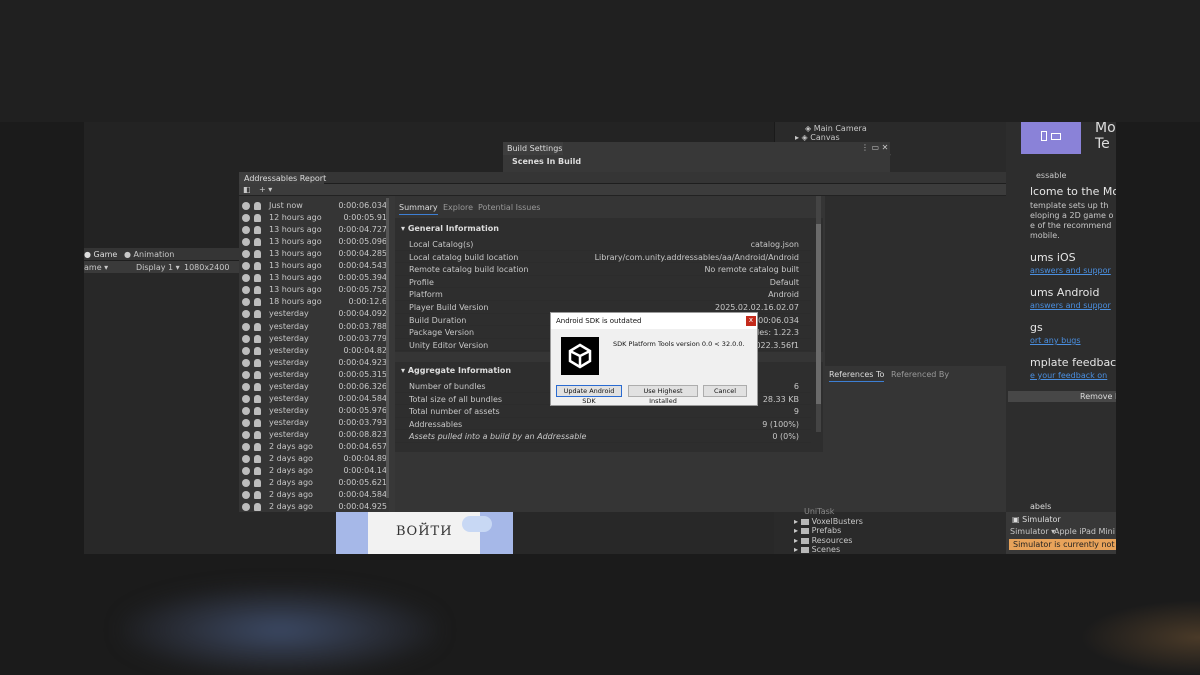  What do you see at coordinates (1032, 531) in the screenshot?
I see `simulator-mode-dropdown: Simulator ▾` at bounding box center [1032, 531].